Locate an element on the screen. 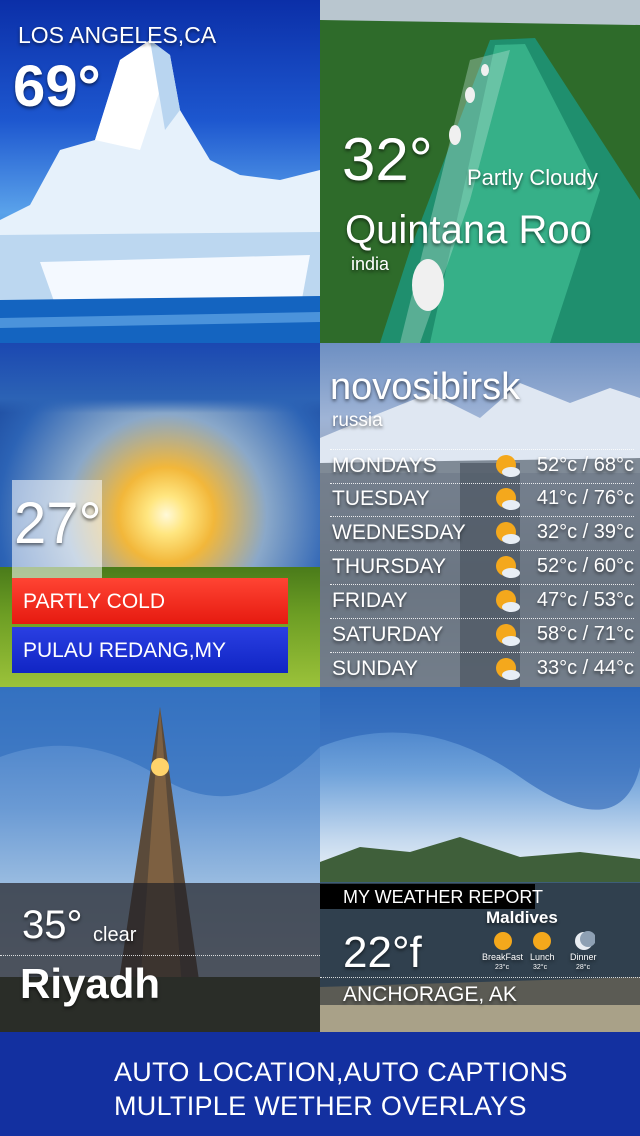 The width and height of the screenshot is (640, 1136). meal-temp: 23°c is located at coordinates (502, 967).